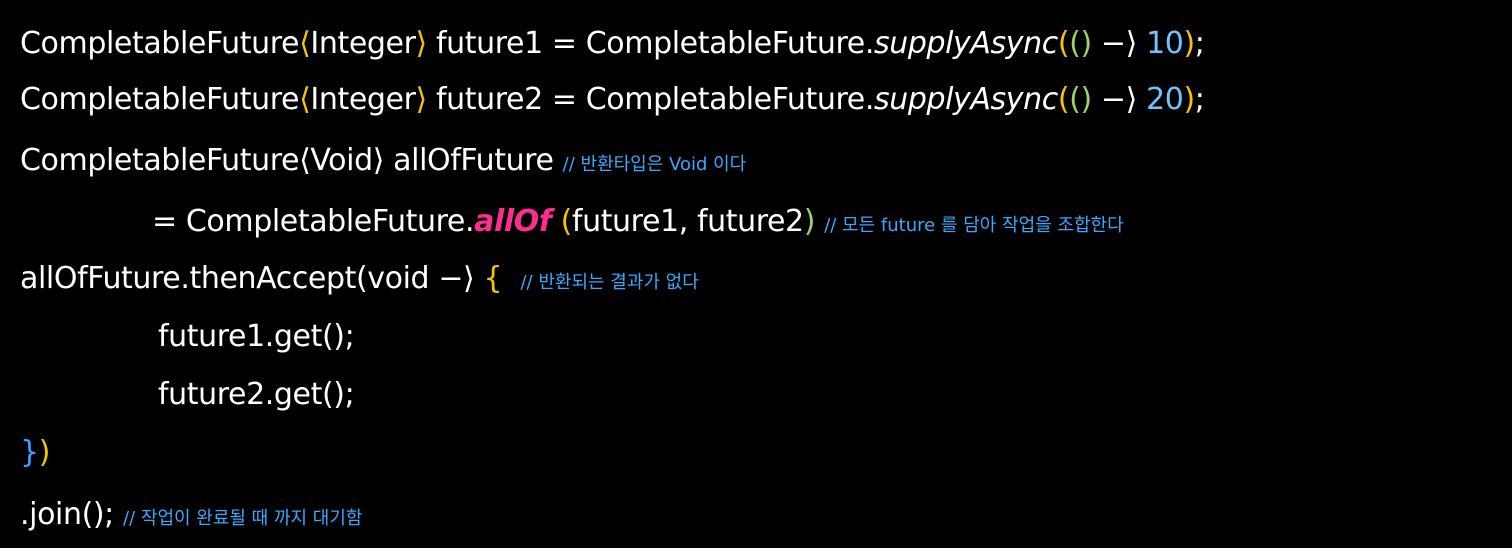 This screenshot has height=548, width=1512. I want to click on code-line-9: .join(); // 작업이 완료될 때 까지 대기함, so click(191, 515).